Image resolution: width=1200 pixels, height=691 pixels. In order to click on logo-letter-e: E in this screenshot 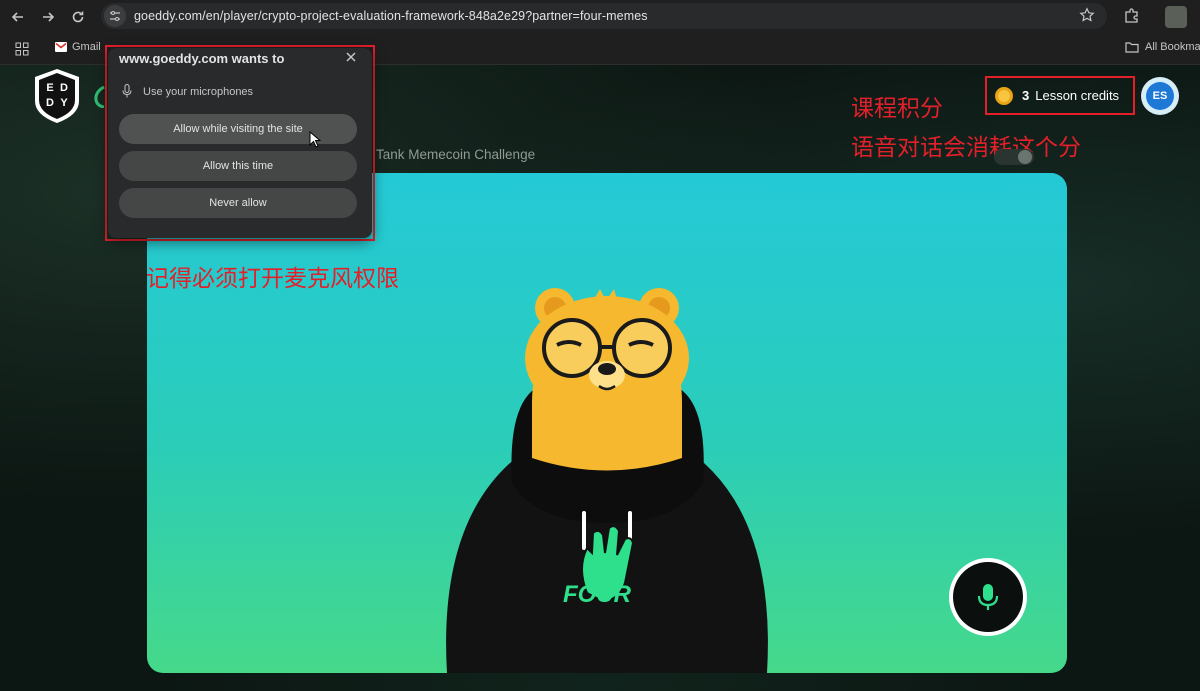, I will do `click(49, 88)`.